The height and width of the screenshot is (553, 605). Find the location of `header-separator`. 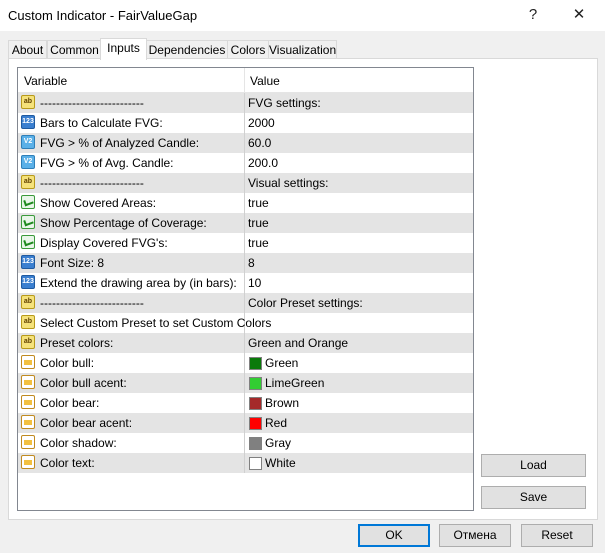

header-separator is located at coordinates (244, 80).